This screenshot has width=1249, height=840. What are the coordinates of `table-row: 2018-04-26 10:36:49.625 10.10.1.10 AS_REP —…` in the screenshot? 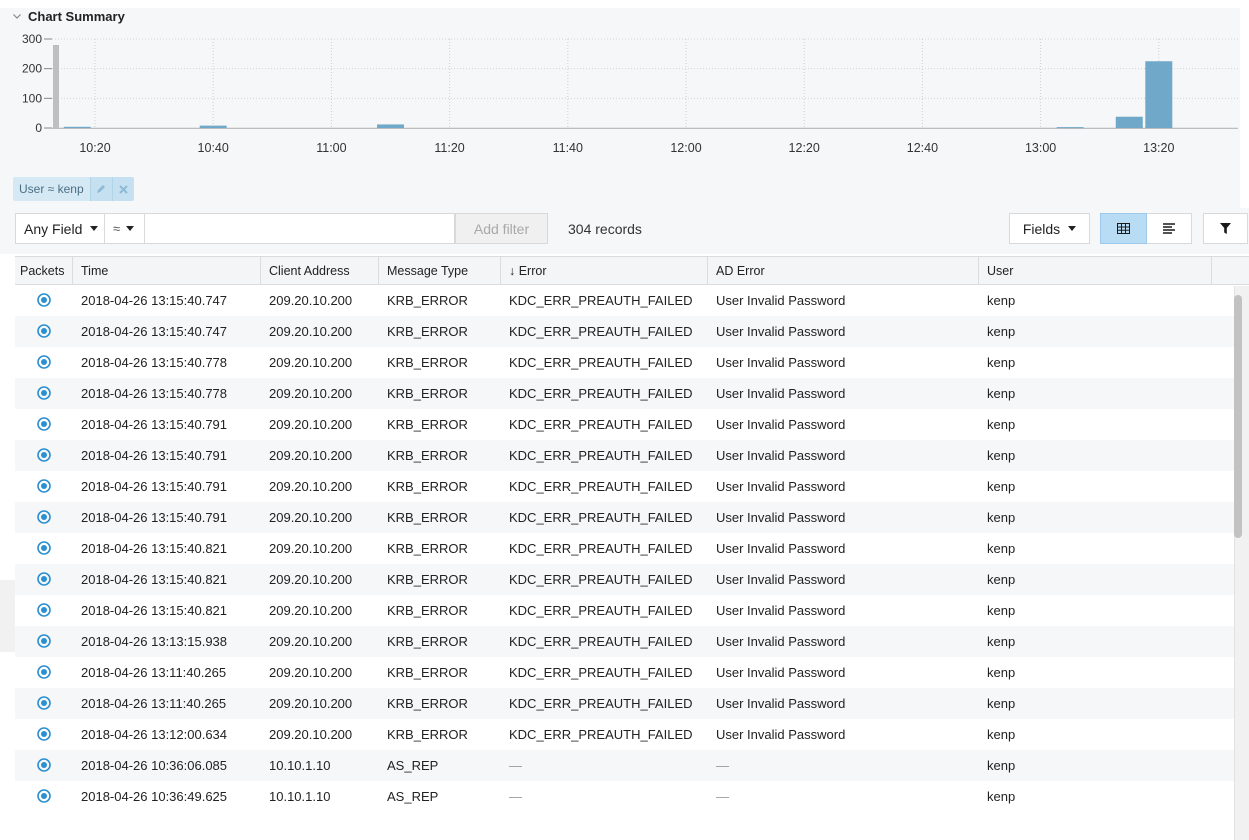 It's located at (624, 796).